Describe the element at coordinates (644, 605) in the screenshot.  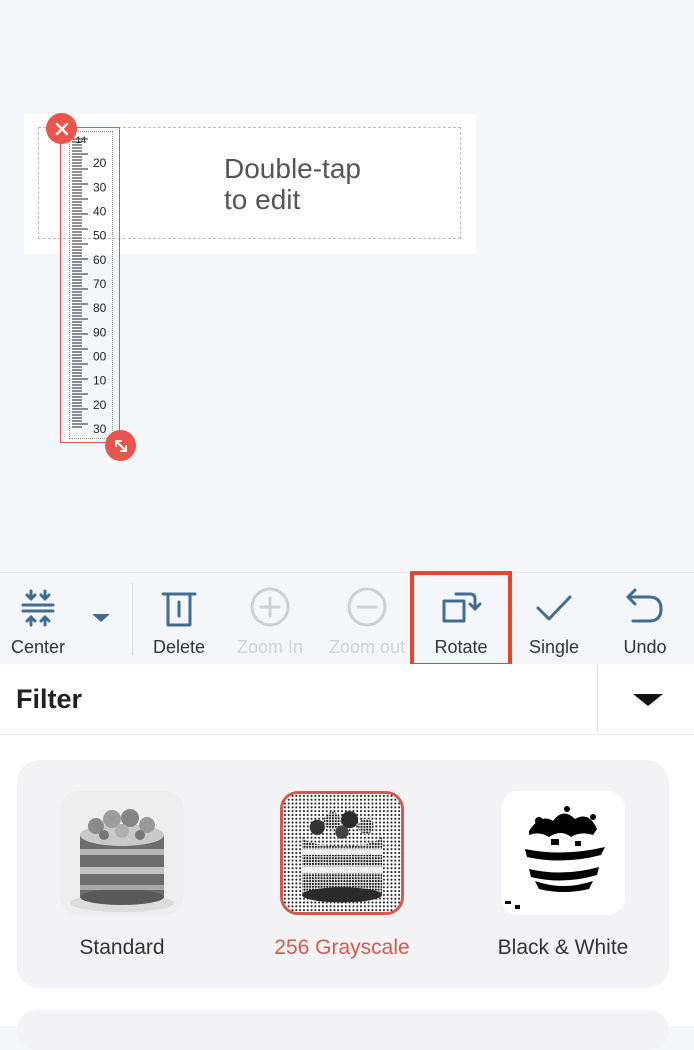
I see `undo-icon` at that location.